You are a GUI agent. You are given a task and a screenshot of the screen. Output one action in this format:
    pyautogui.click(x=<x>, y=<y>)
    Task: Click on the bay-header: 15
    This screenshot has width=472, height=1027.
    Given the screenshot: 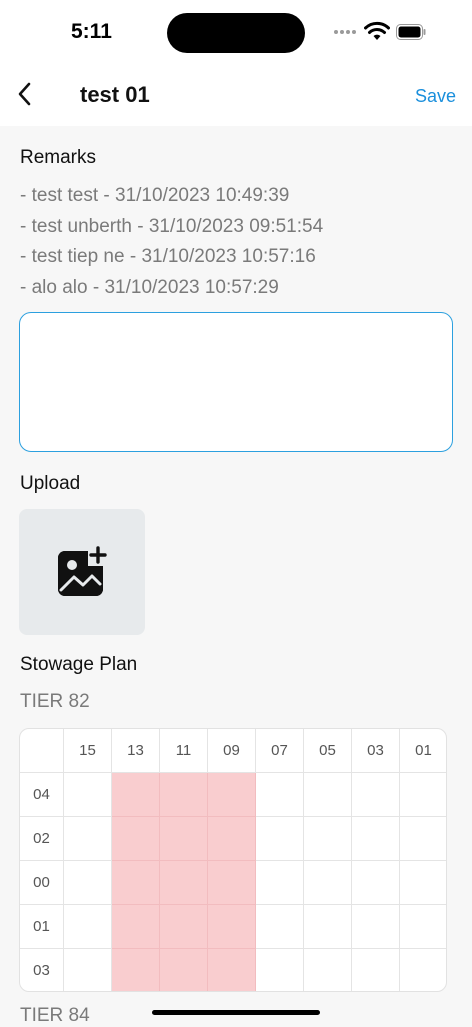 What is the action you would take?
    pyautogui.click(x=88, y=751)
    